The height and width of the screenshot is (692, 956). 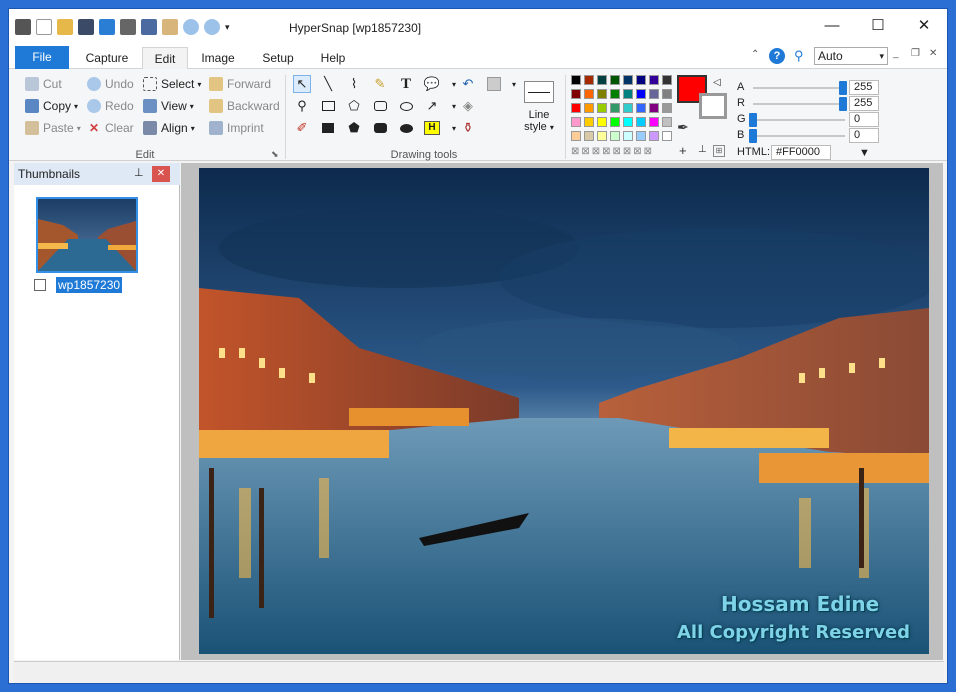 I want to click on view-button: View ▾, so click(x=168, y=106).